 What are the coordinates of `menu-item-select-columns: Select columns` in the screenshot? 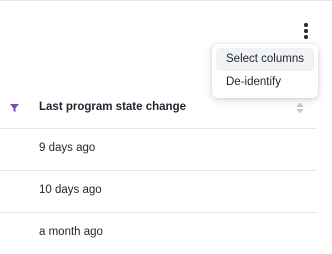 It's located at (265, 59).